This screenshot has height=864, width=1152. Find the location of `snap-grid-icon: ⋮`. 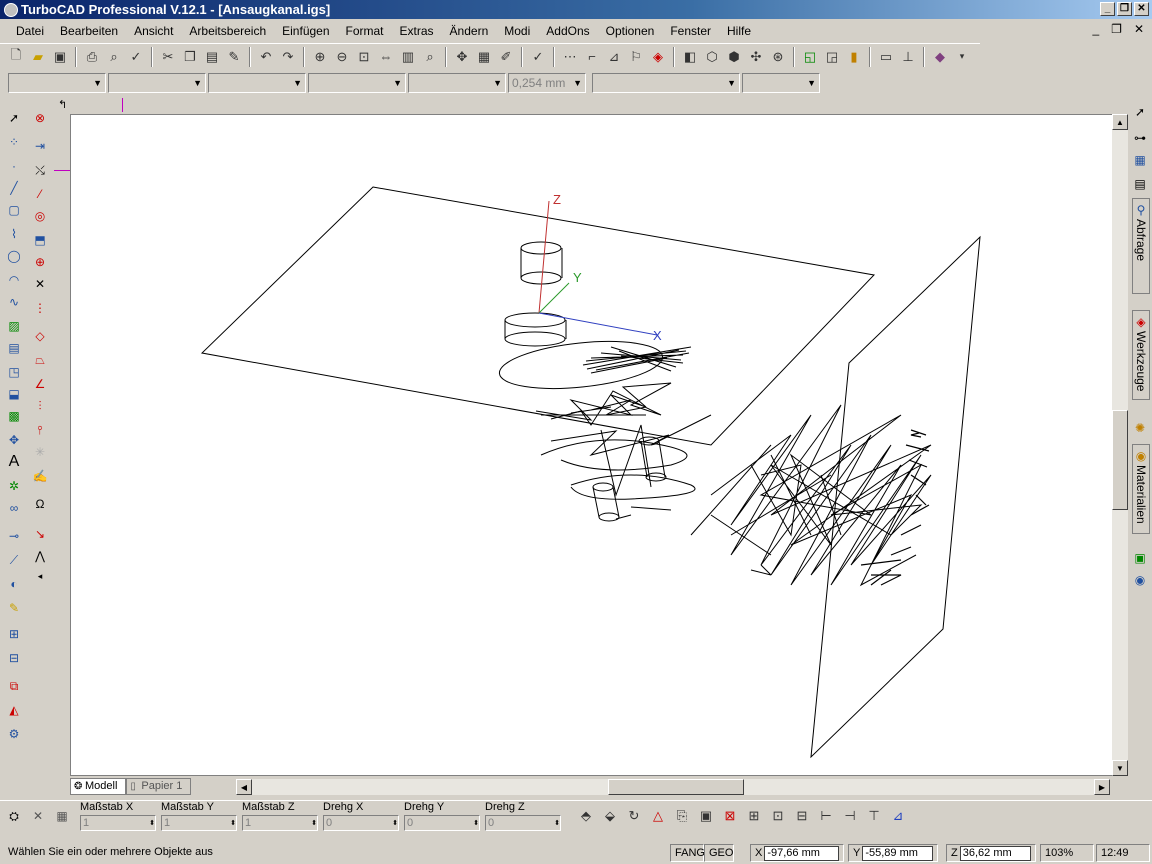

snap-grid-icon: ⋮ is located at coordinates (40, 308).